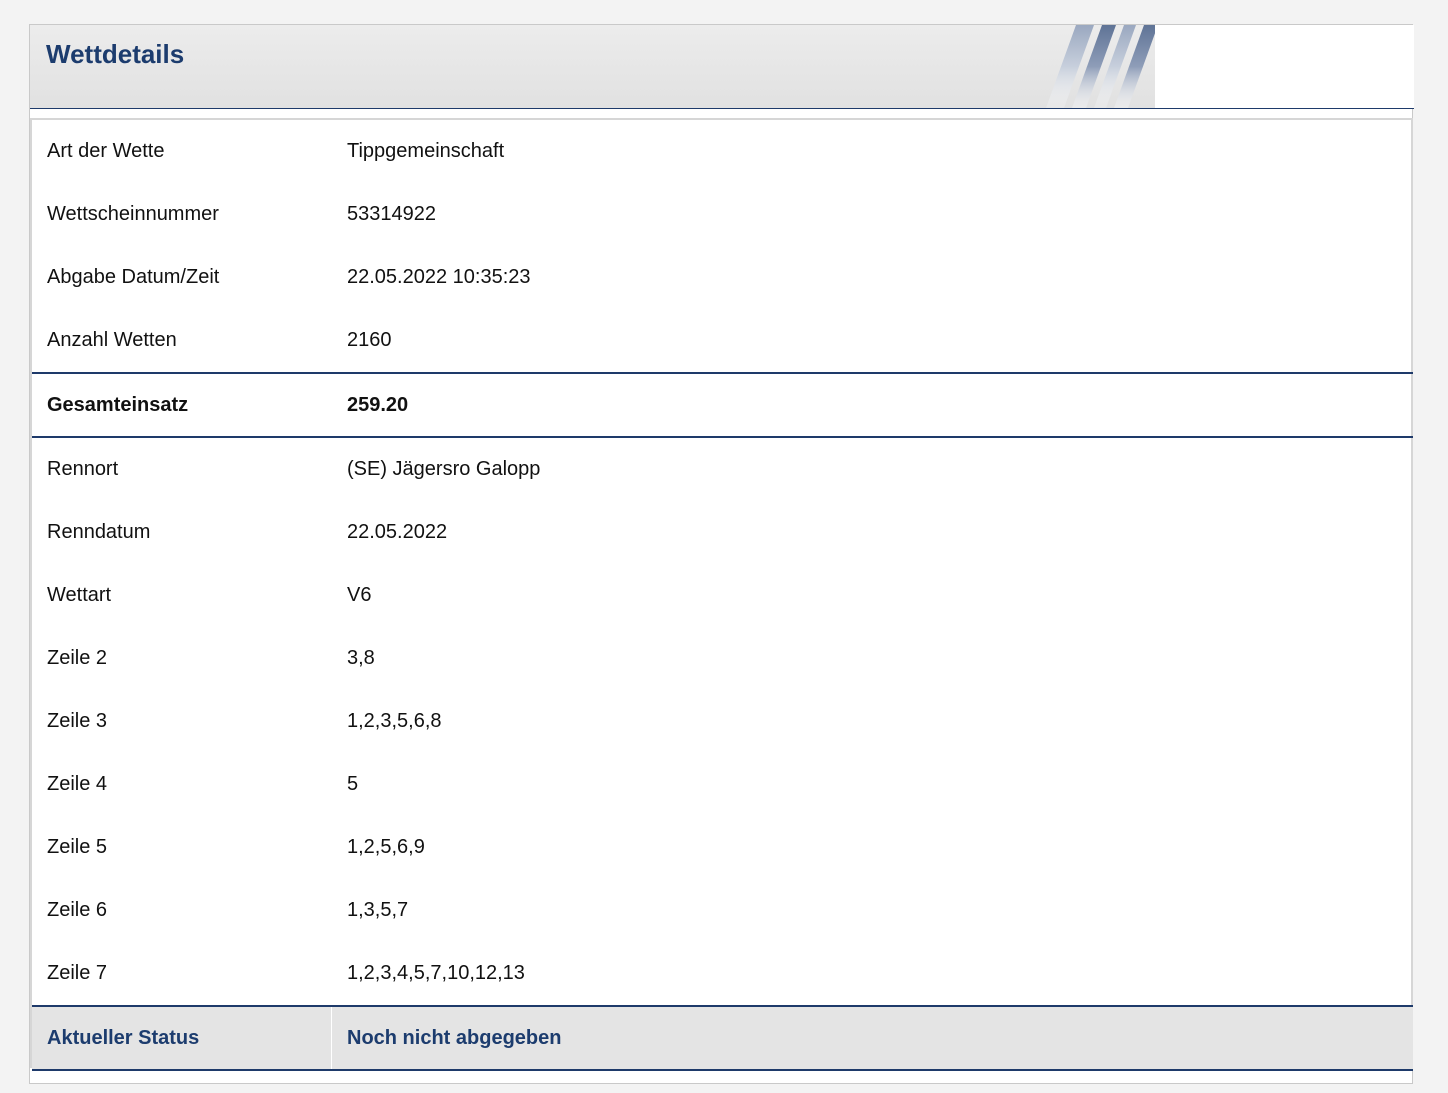 This screenshot has height=1093, width=1448. What do you see at coordinates (133, 277) in the screenshot?
I see `row-label: Abgabe Datum/Zeit` at bounding box center [133, 277].